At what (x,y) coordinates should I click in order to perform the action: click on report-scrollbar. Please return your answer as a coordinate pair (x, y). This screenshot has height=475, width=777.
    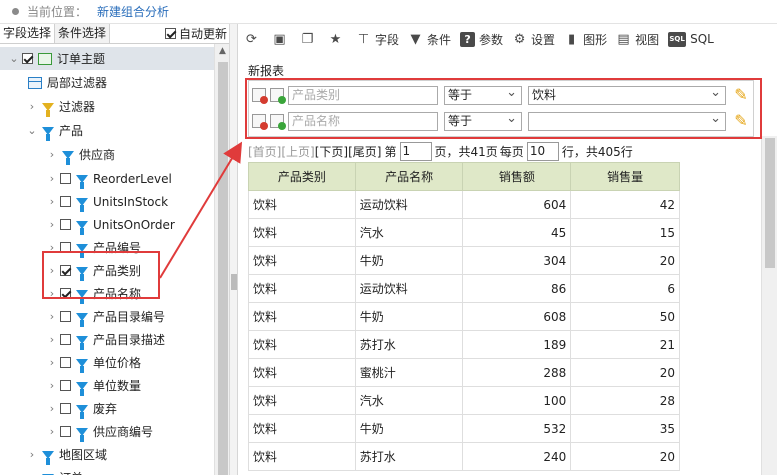
    Looking at the image, I should click on (769, 305).